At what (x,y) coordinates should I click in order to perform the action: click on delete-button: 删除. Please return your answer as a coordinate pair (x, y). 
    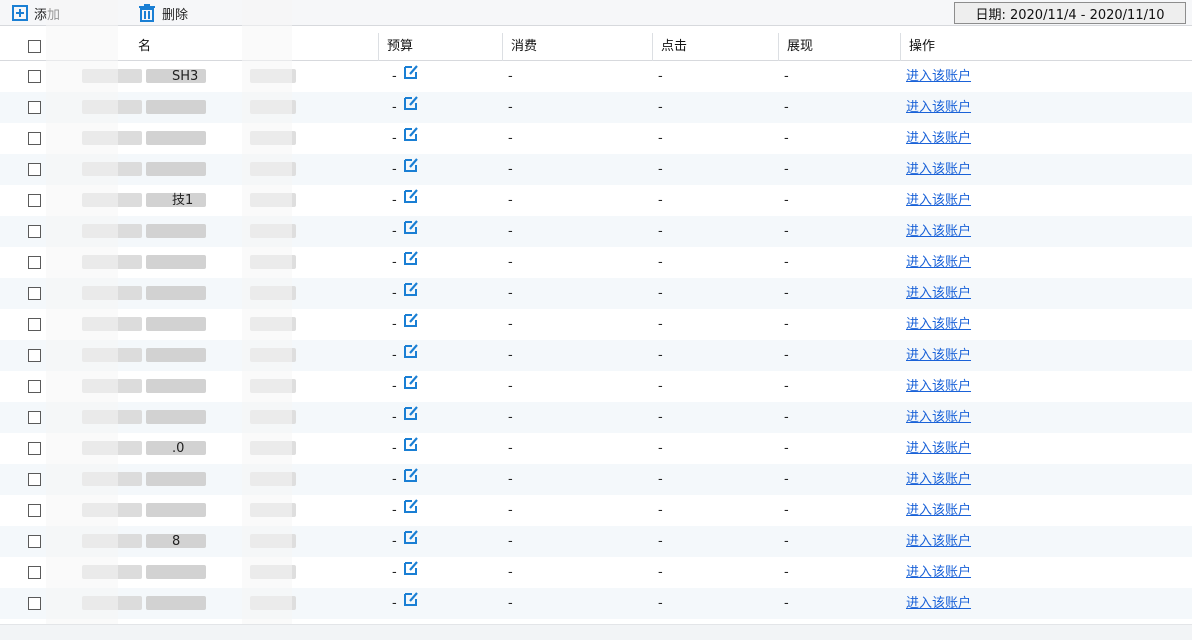
    Looking at the image, I should click on (163, 13).